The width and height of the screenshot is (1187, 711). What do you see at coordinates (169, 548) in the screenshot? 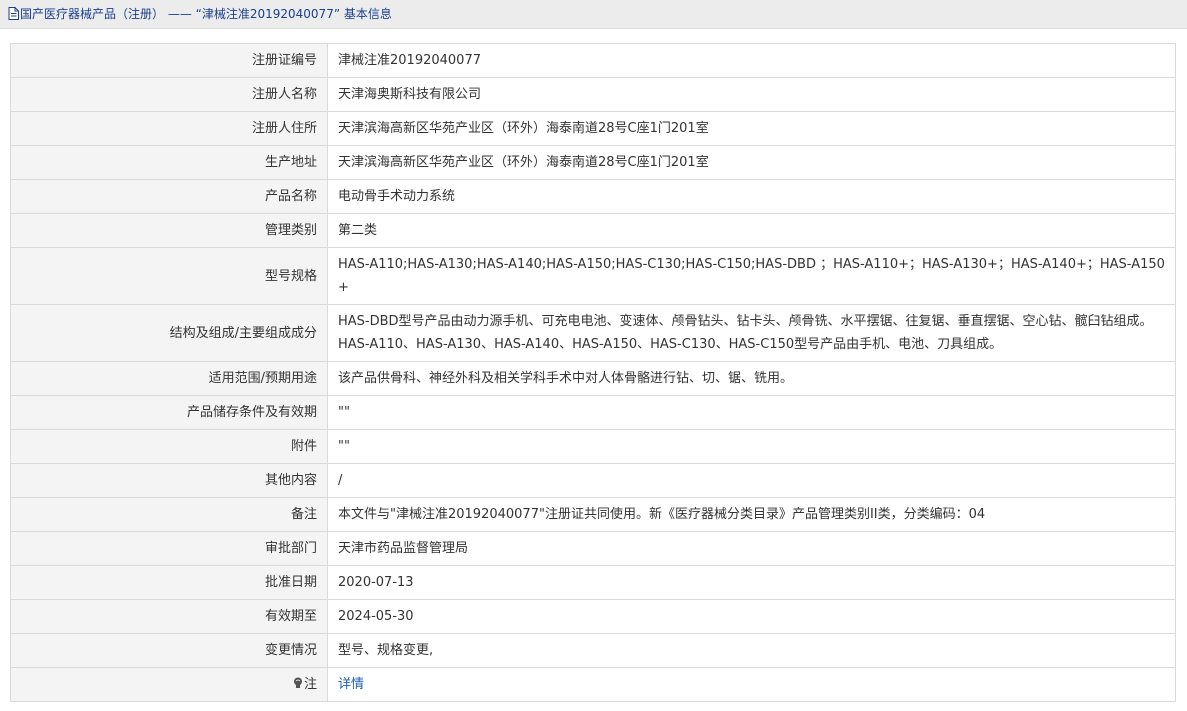
I see `field-label: 审批部门` at bounding box center [169, 548].